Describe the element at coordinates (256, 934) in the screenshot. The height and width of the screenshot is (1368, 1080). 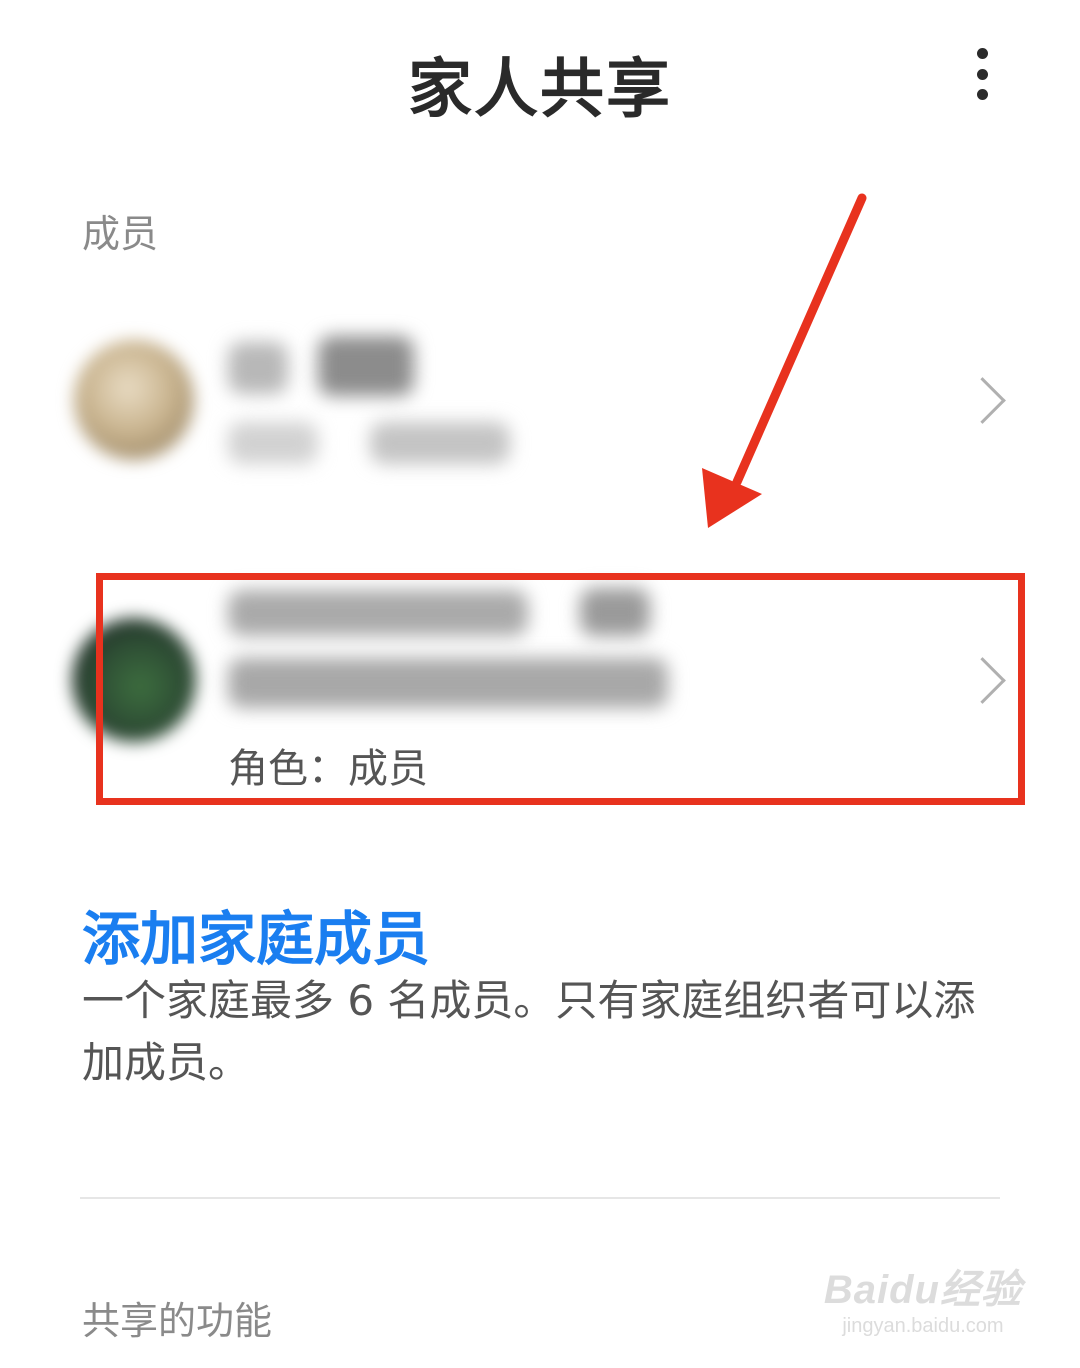
I see `add-family-member-link: 添加家庭成员` at that location.